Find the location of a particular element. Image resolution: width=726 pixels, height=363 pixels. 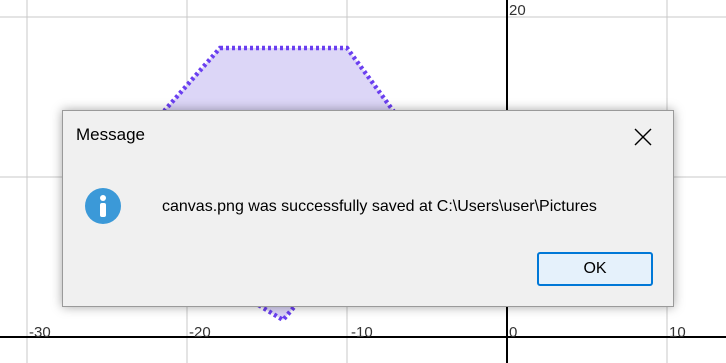

x-tick-label: -10 is located at coordinates (362, 332).